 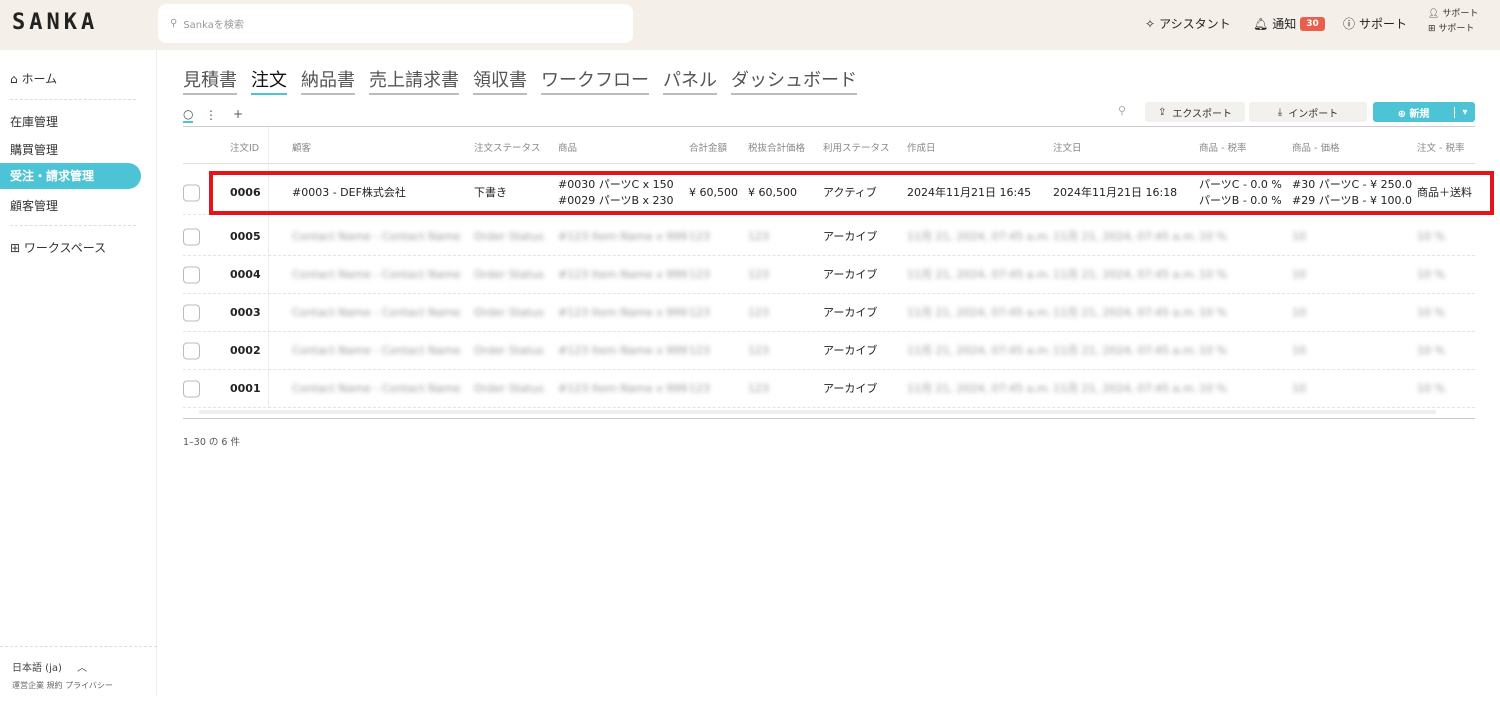 I want to click on tab-3: 売上請求書, so click(x=414, y=80).